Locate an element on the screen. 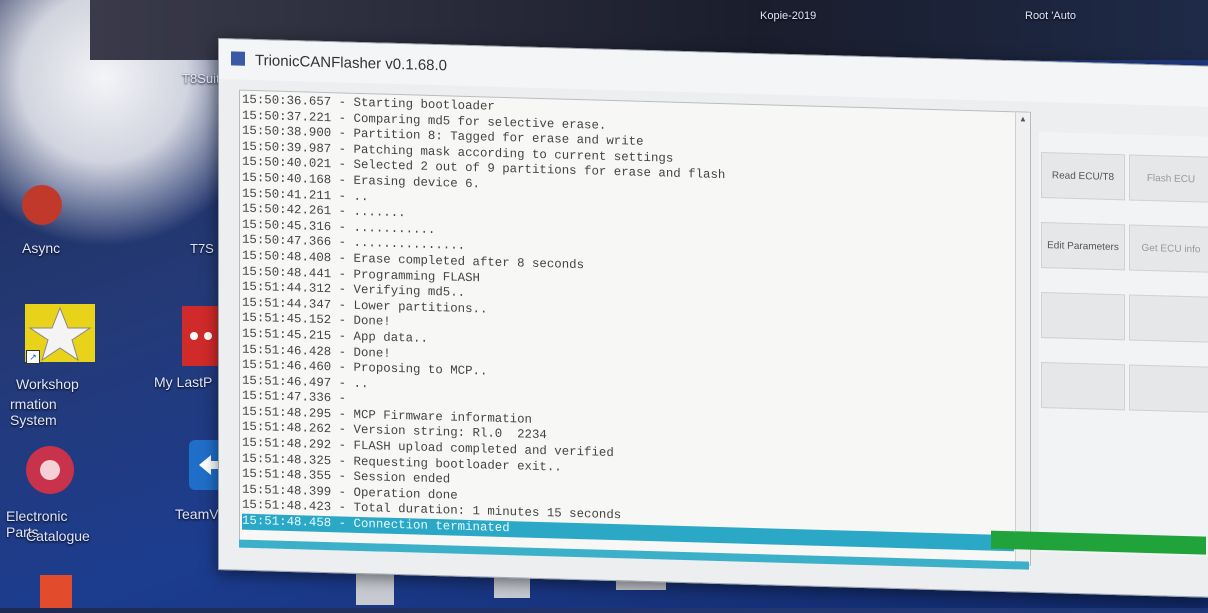 This screenshot has width=1208, height=613. scroll-up-icon: ▲ is located at coordinates (1023, 118).